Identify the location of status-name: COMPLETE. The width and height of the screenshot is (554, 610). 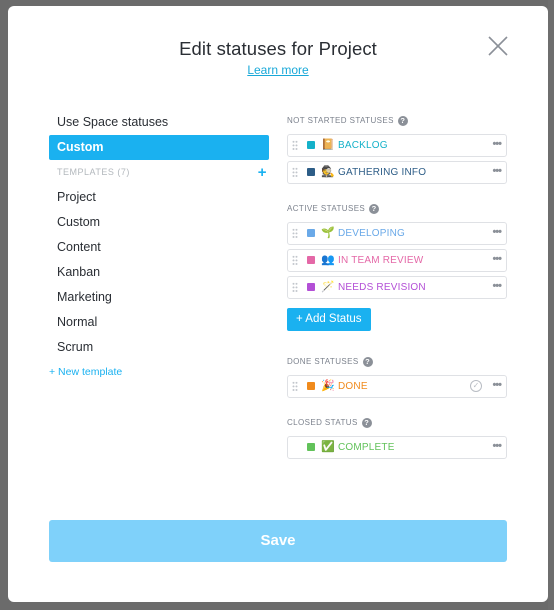
(366, 447).